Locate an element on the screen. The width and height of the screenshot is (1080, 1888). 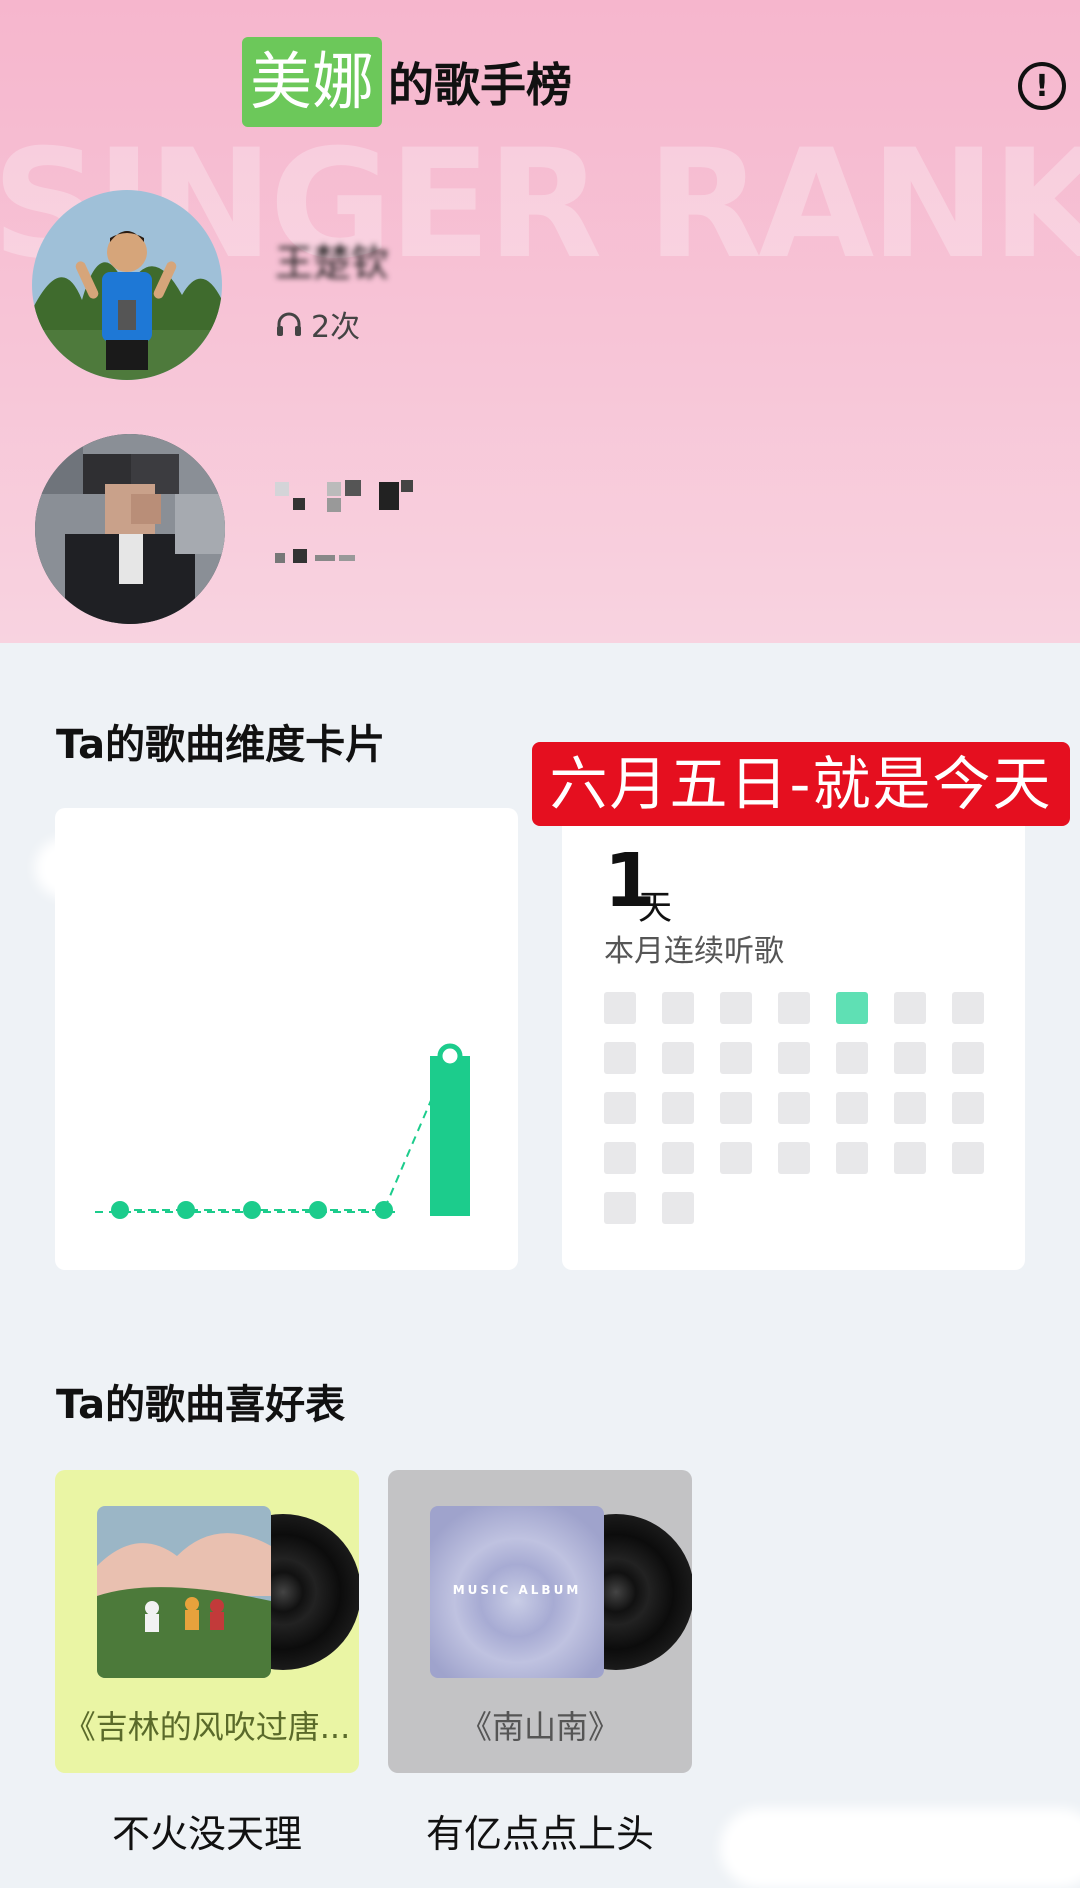
trend-chart is located at coordinates (282, 1131).